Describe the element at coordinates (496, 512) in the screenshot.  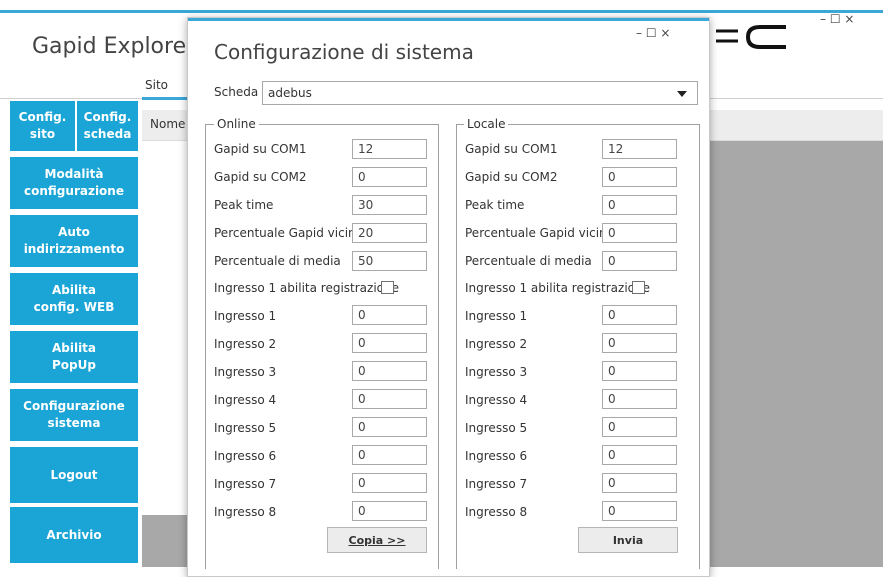
I see `locale-ingresso-label: Ingresso 8` at that location.